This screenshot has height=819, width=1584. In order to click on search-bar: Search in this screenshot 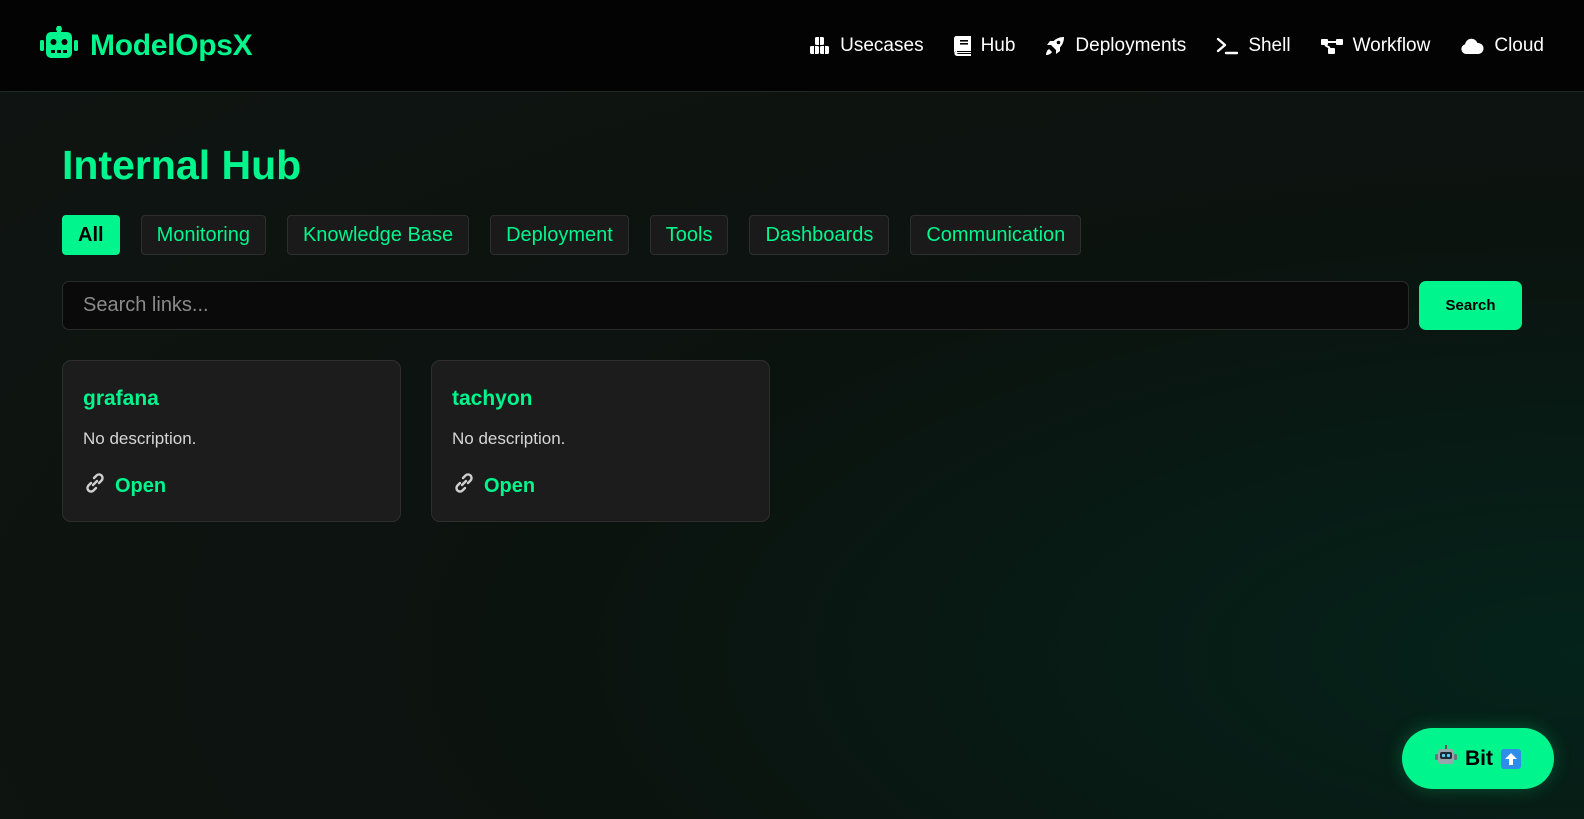, I will do `click(792, 305)`.